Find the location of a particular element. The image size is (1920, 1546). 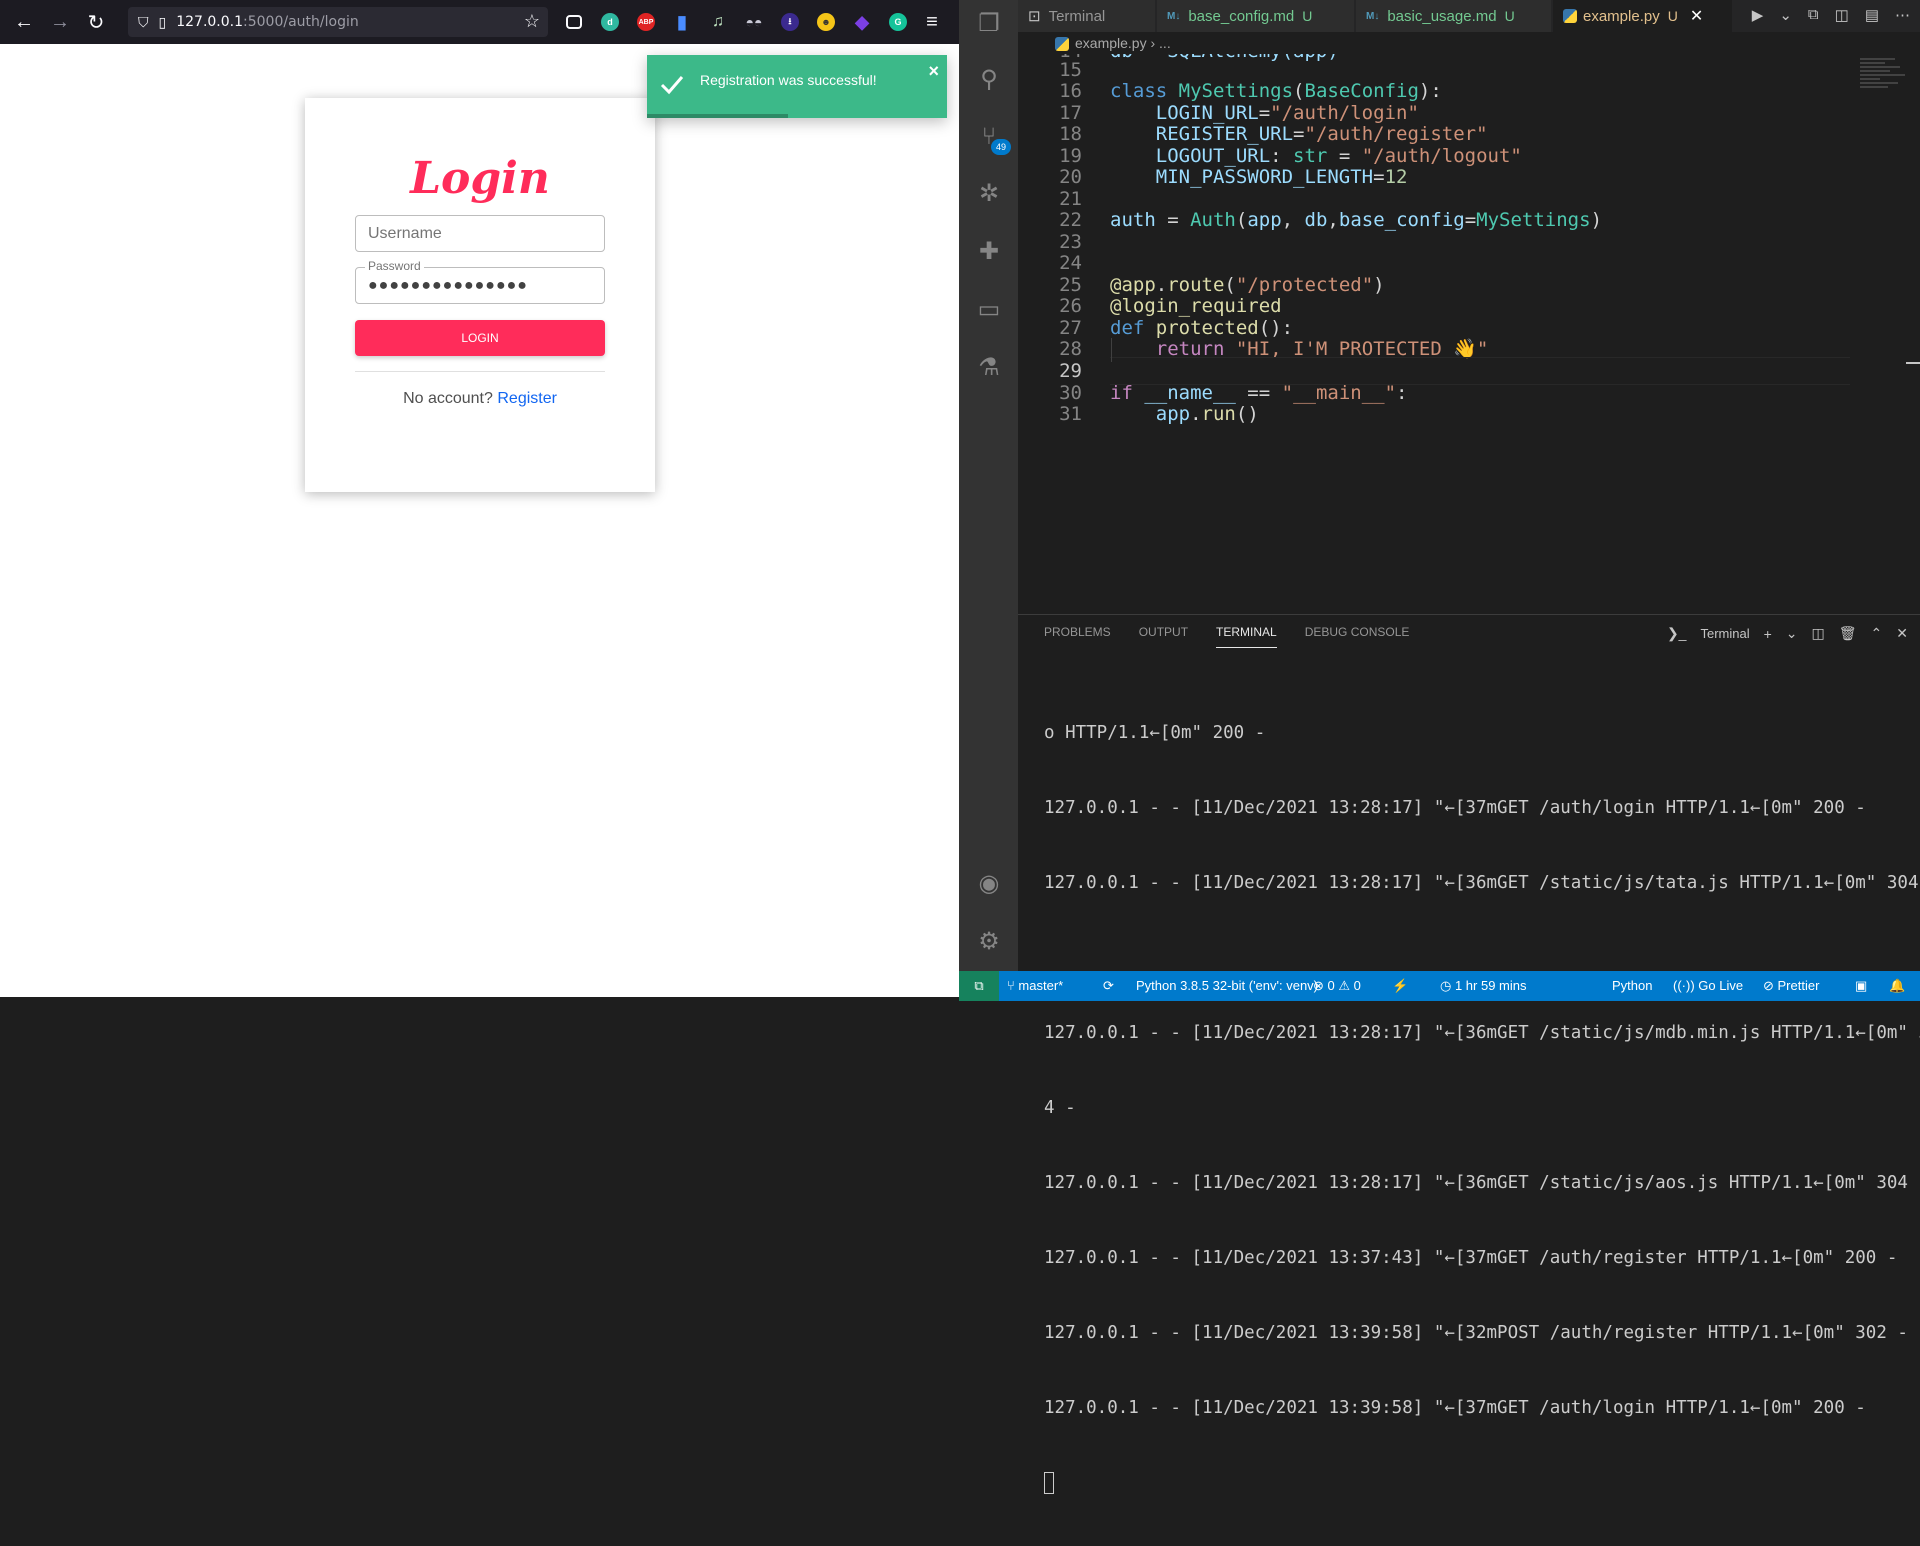

go-live-label: Go Live is located at coordinates (1721, 985).